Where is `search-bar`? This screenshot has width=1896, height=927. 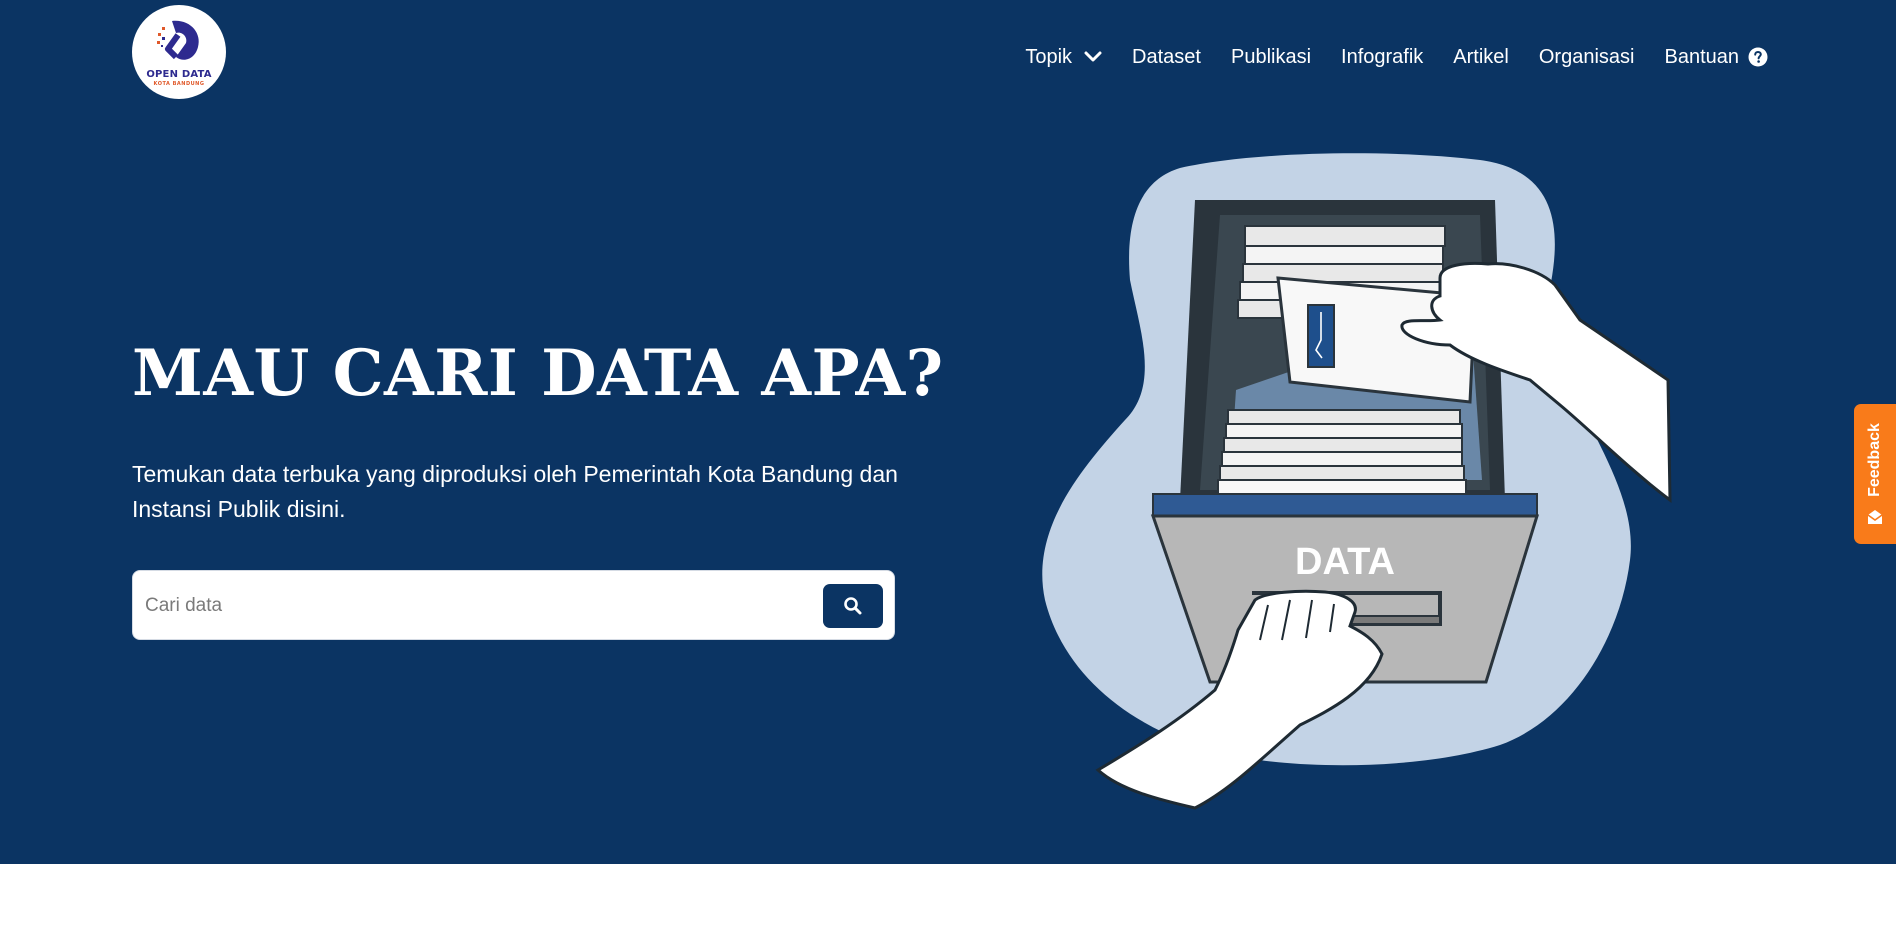
search-bar is located at coordinates (513, 605).